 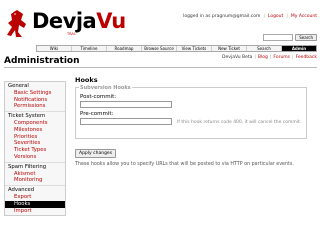 I want to click on sidebar-item-priorities: Priorities, so click(x=35, y=137).